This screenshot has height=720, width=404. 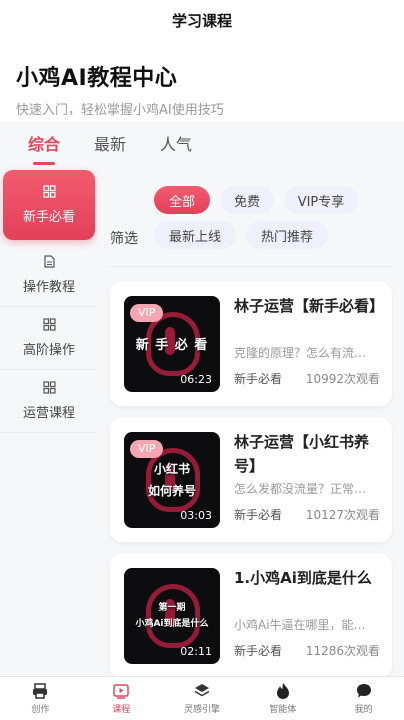 I want to click on page-title: 学习课程, so click(x=201, y=20).